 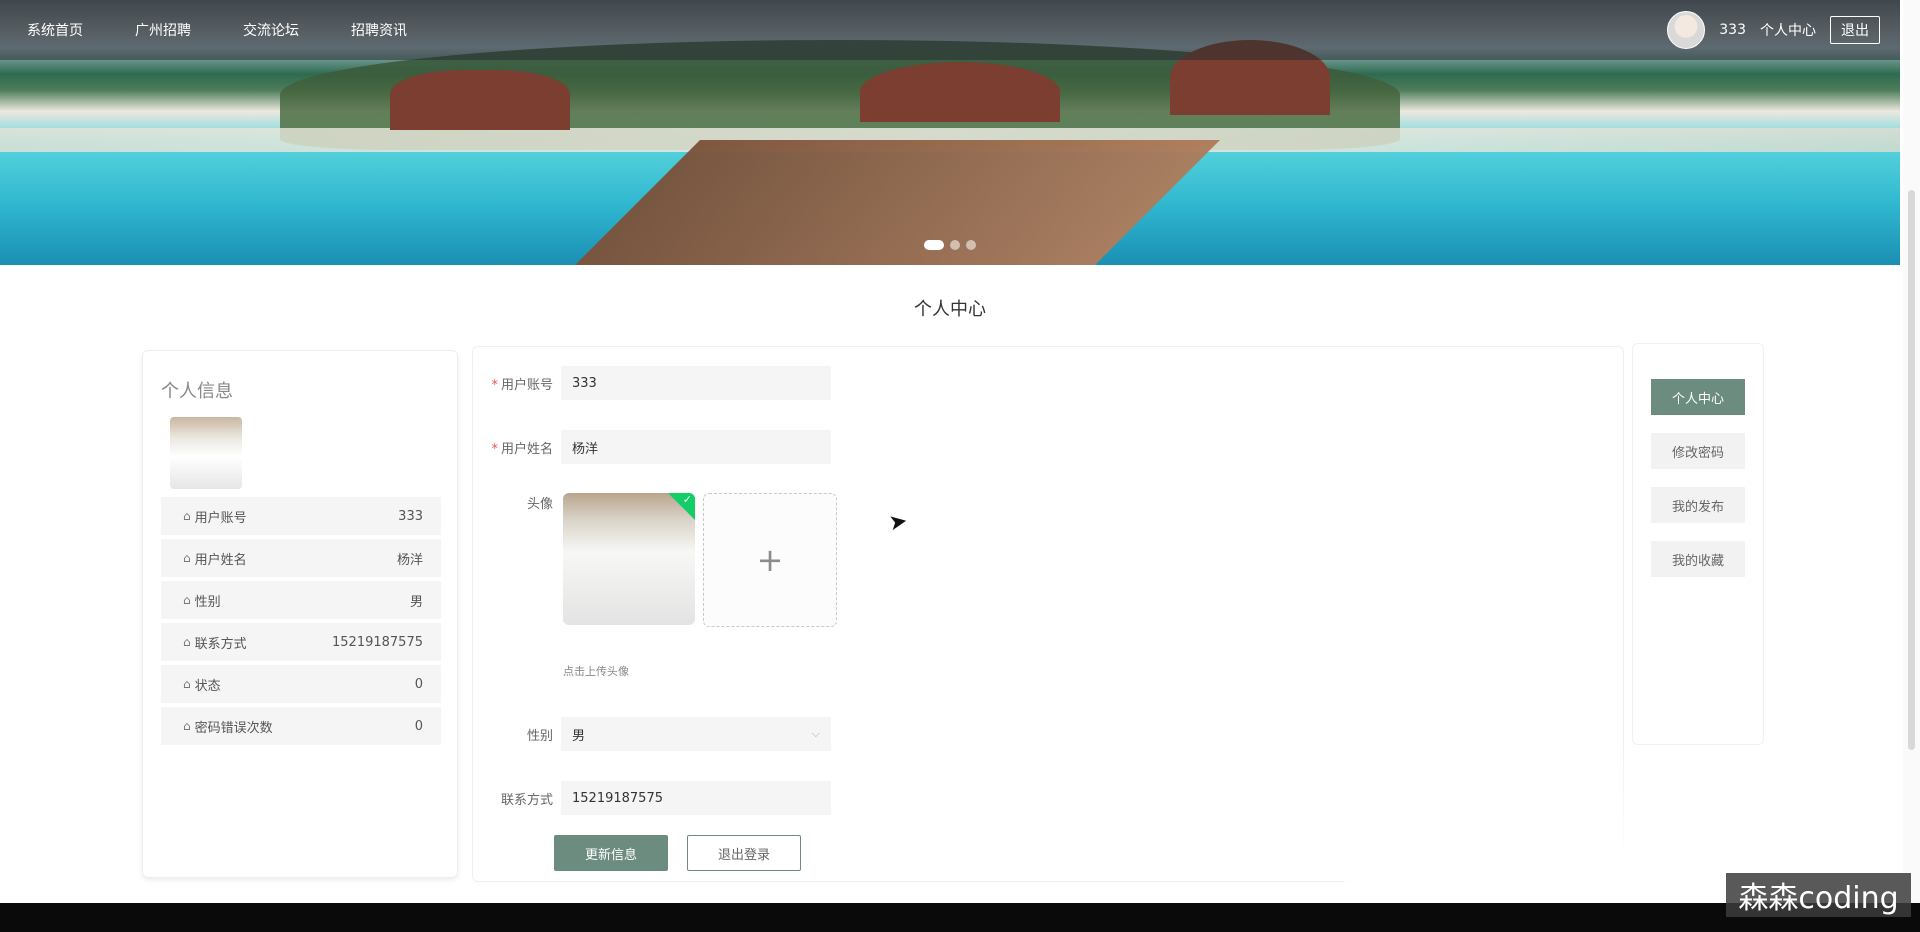 What do you see at coordinates (696, 447) in the screenshot?
I see `name-field: 杨洋` at bounding box center [696, 447].